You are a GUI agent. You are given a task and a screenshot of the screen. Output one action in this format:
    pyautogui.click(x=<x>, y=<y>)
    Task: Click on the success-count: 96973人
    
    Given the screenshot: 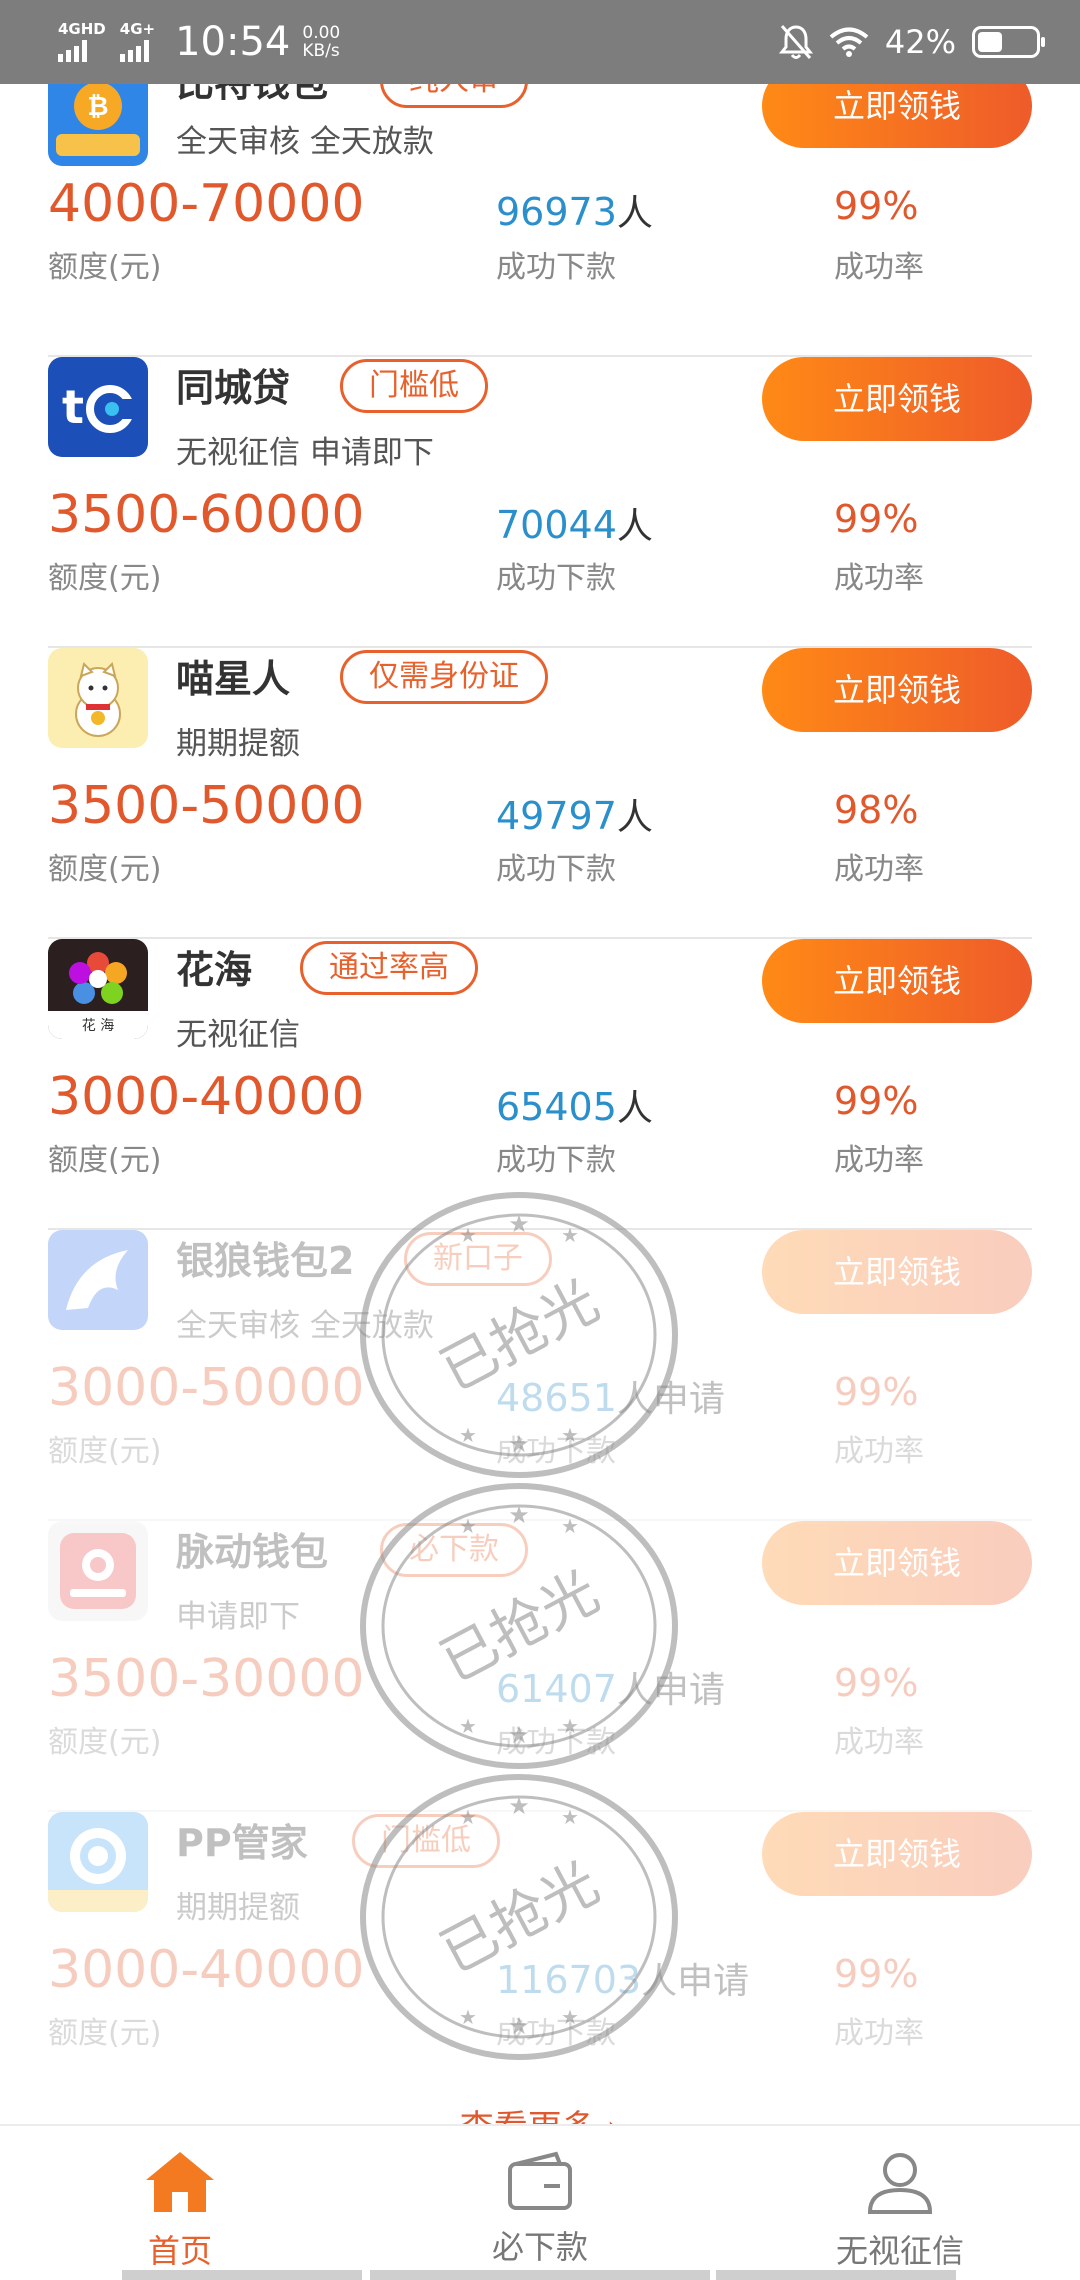 What is the action you would take?
    pyautogui.click(x=574, y=210)
    